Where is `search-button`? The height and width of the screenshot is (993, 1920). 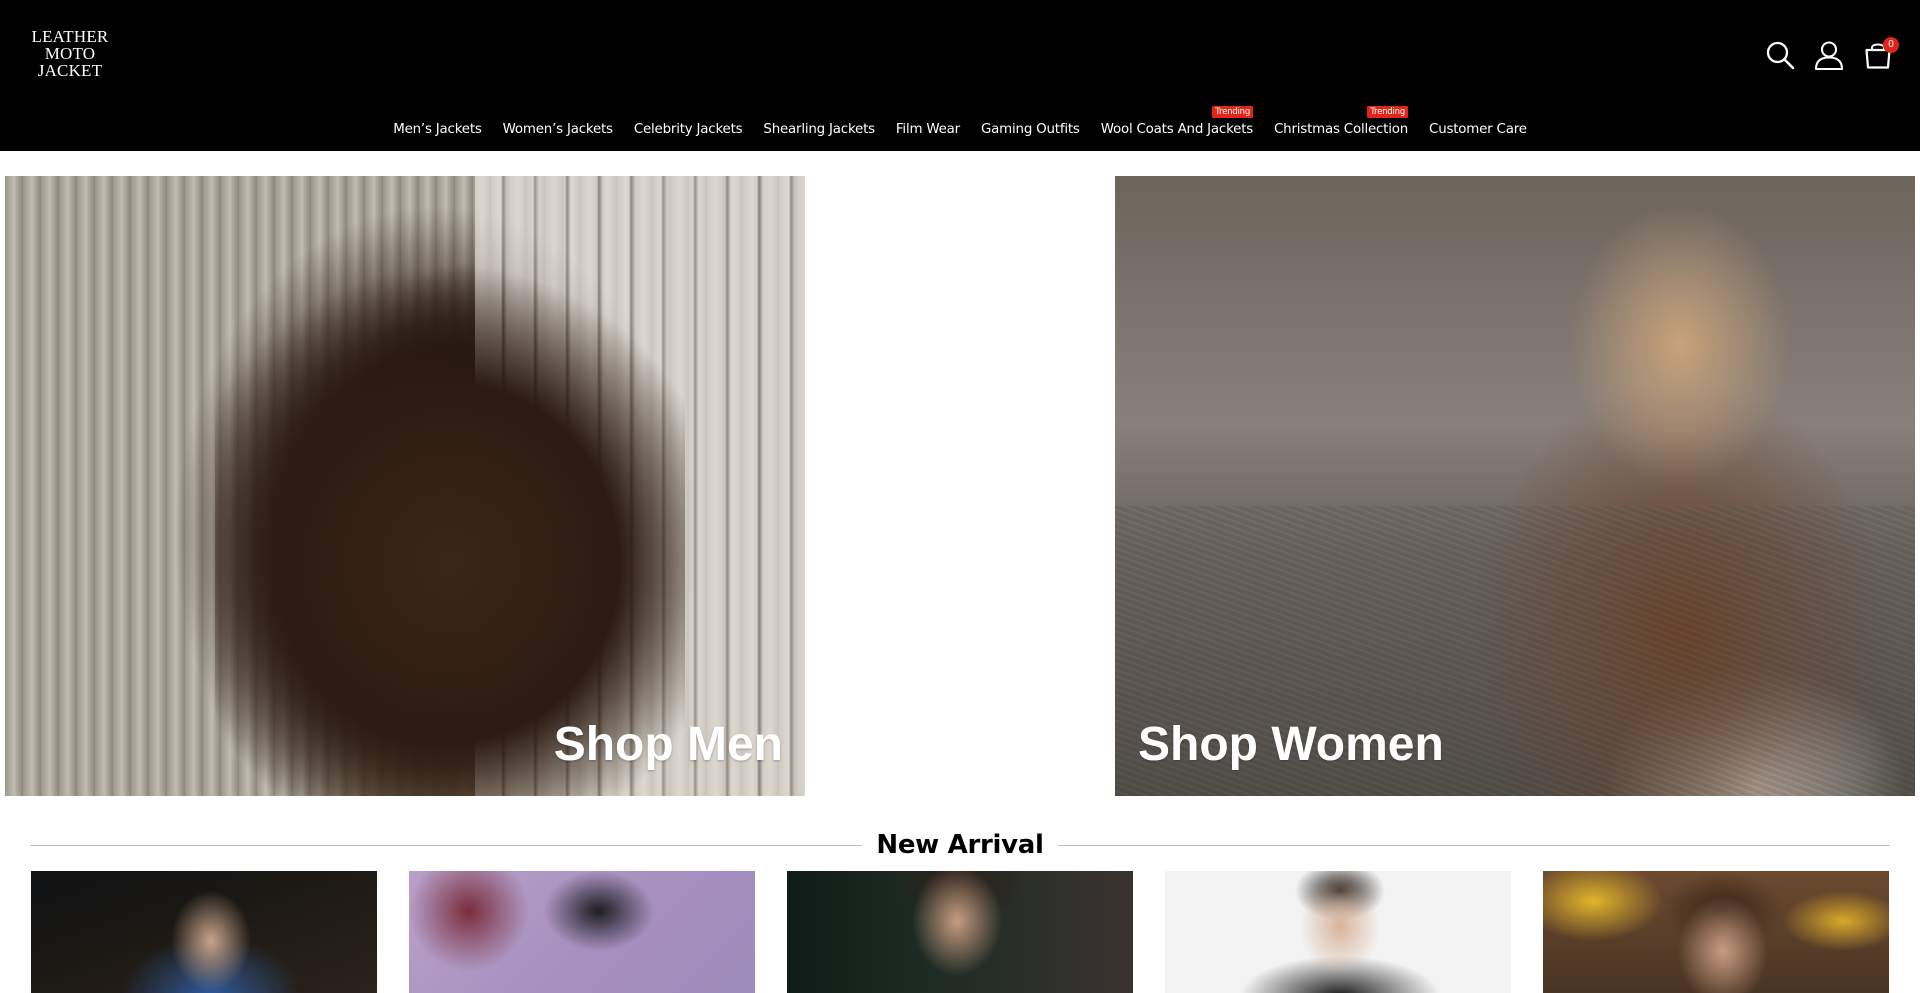 search-button is located at coordinates (1780, 55).